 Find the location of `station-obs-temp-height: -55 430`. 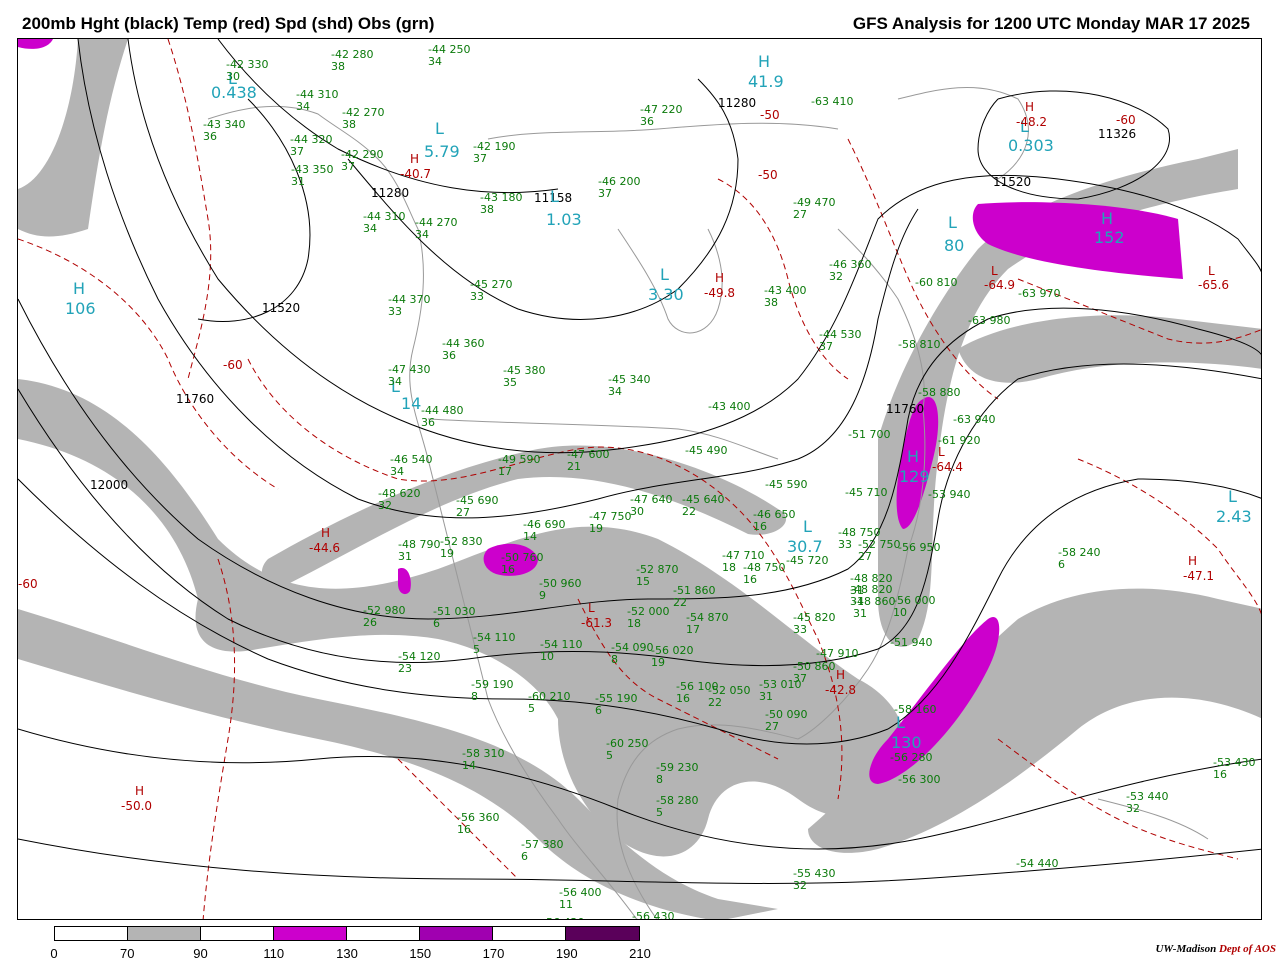

station-obs-temp-height: -55 430 is located at coordinates (814, 873).